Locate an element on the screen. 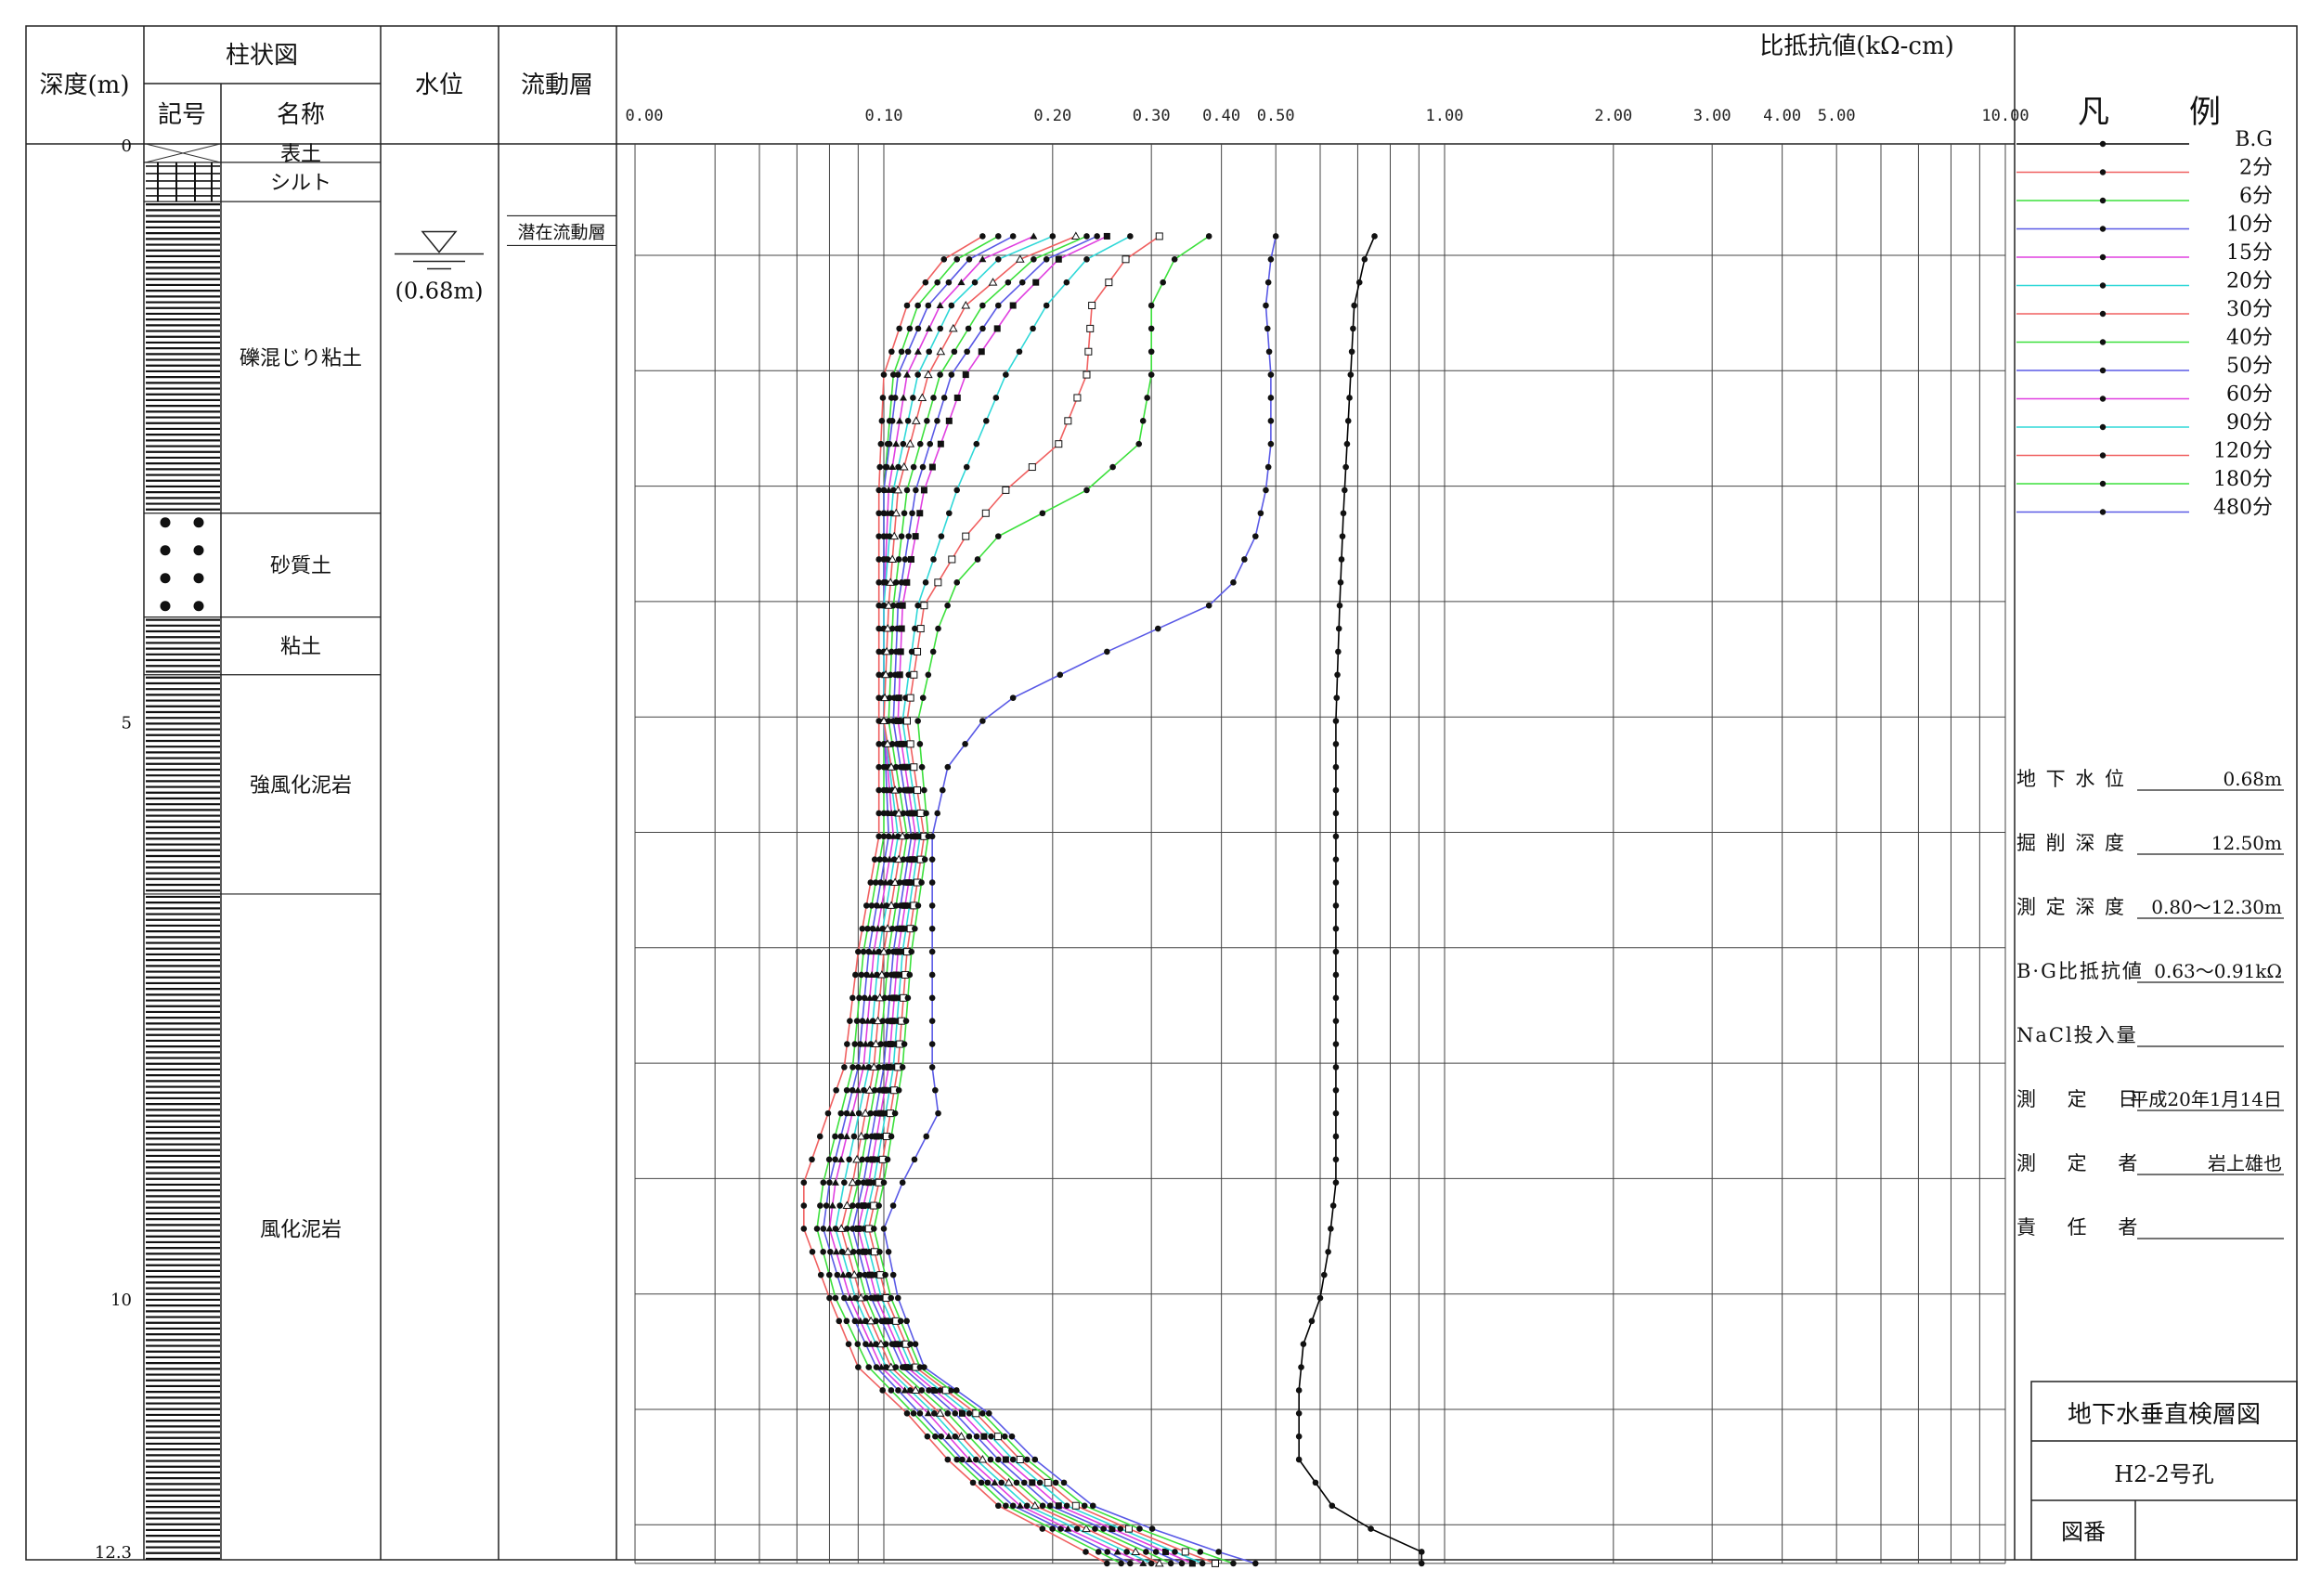  info-label: 地 下 水 位 is located at coordinates (2071, 779).